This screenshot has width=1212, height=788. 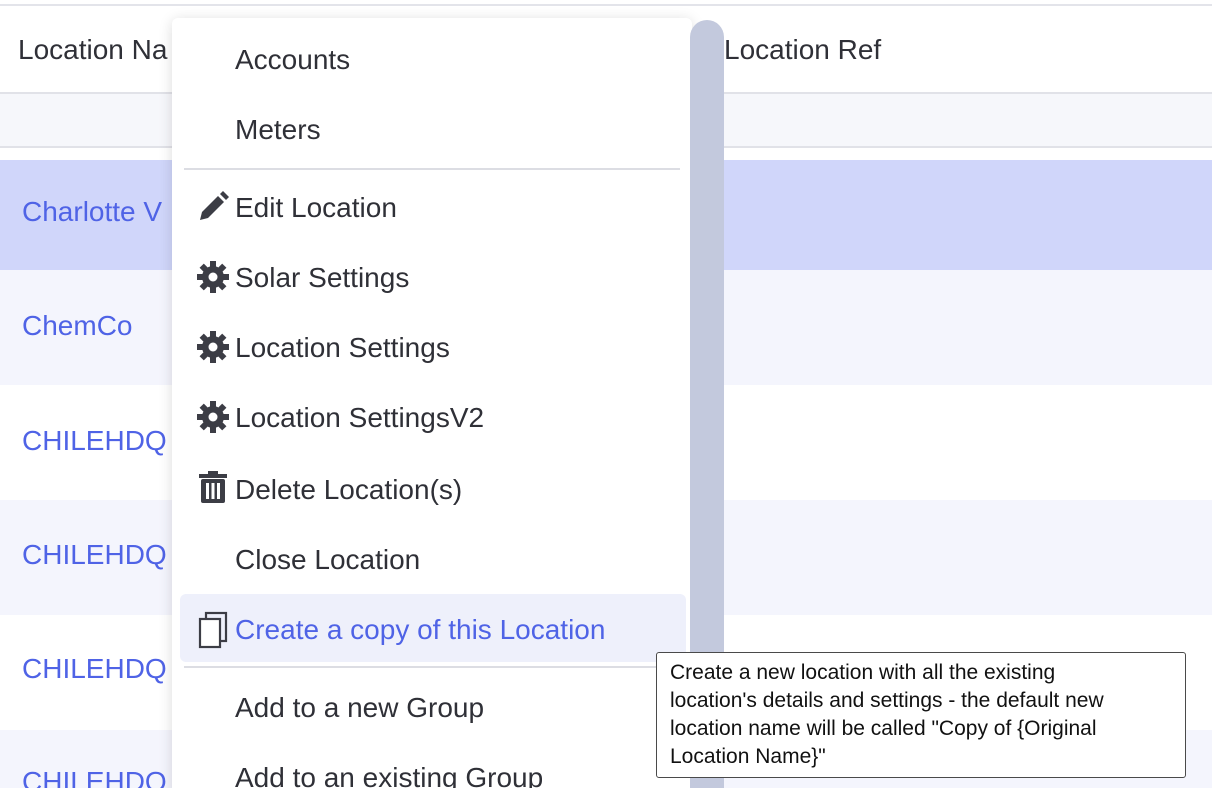 I want to click on pencil-icon, so click(x=213, y=207).